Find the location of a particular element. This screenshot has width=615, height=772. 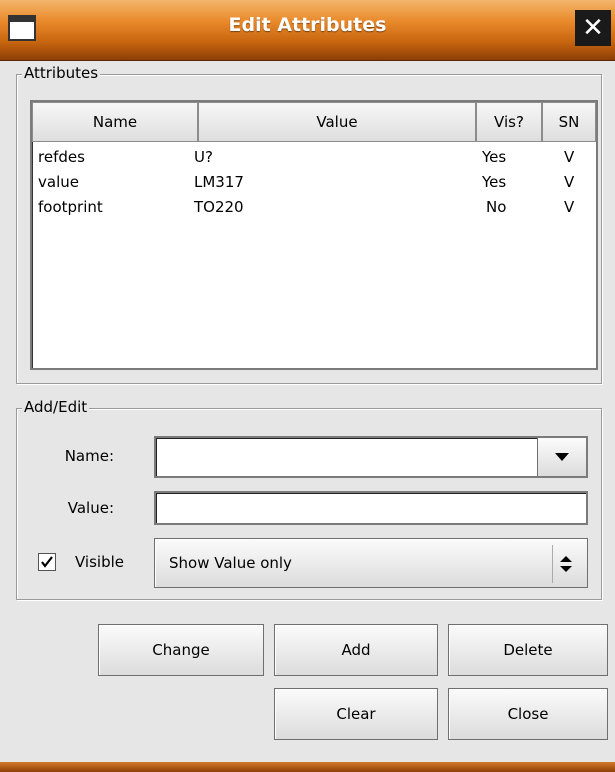

table-row: footprint TO220 No V is located at coordinates (314, 208).